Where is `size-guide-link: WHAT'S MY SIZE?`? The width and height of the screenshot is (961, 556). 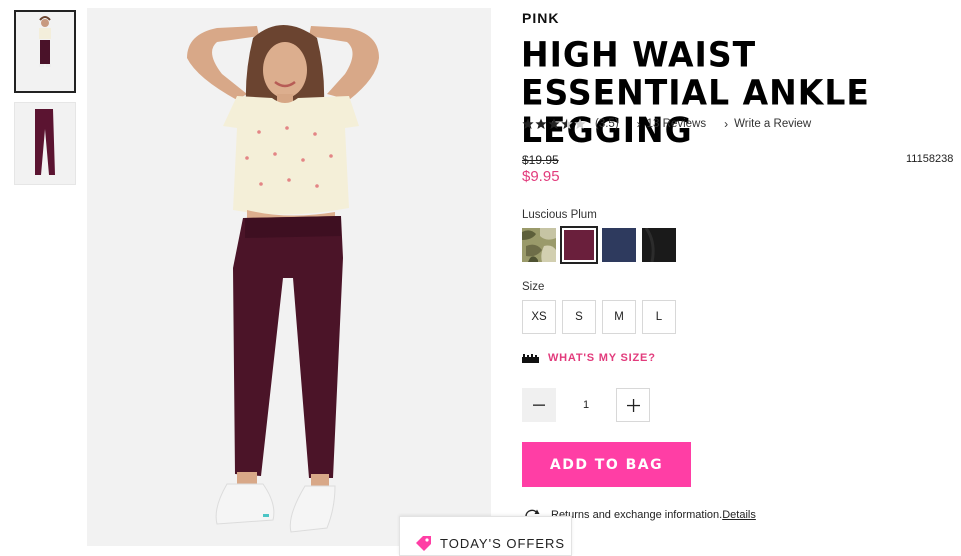
size-guide-link: WHAT'S MY SIZE? is located at coordinates (589, 358).